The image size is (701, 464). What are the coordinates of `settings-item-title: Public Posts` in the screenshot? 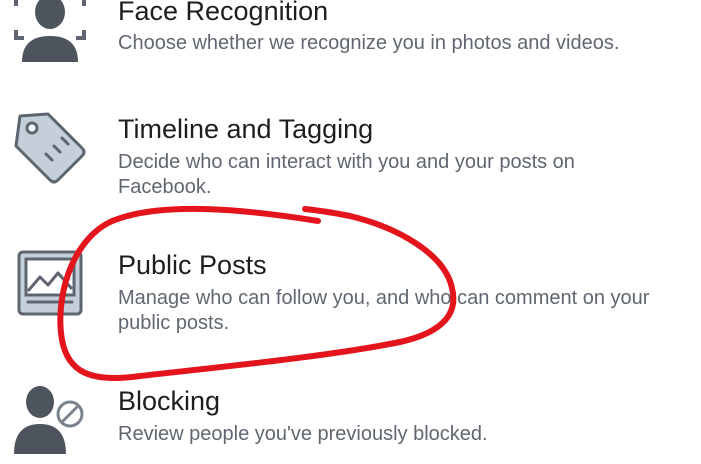 It's located at (192, 265).